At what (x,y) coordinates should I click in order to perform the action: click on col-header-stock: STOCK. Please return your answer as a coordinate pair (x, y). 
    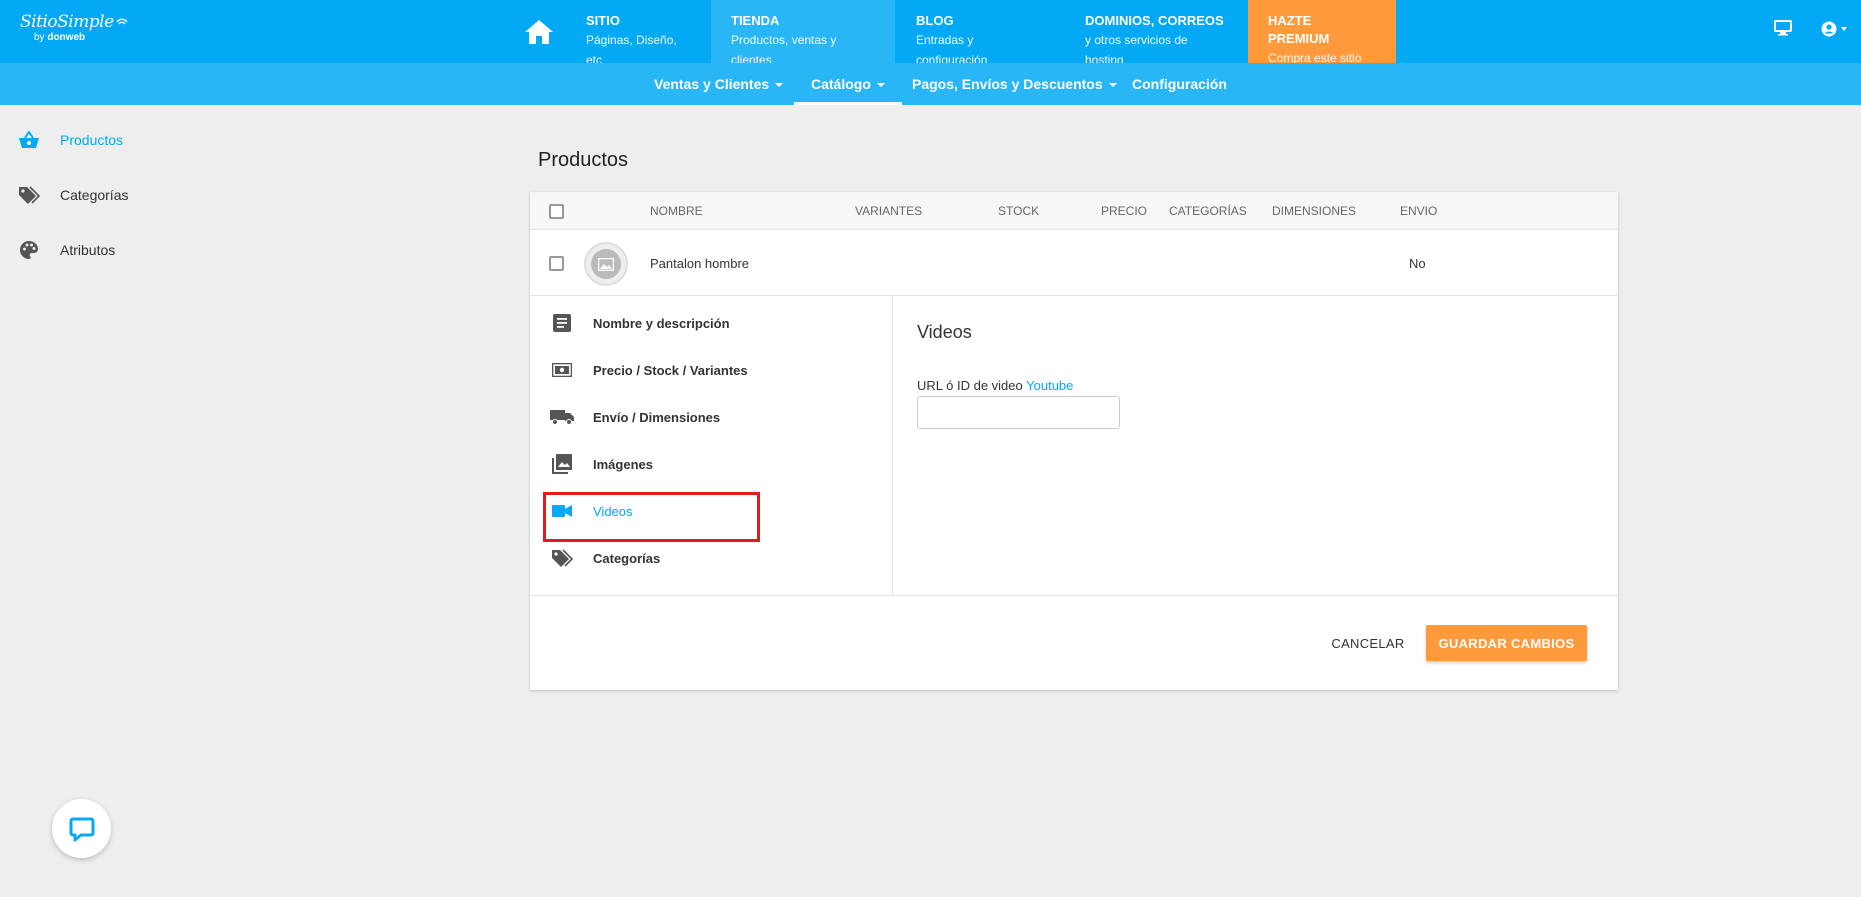
    Looking at the image, I should click on (1019, 211).